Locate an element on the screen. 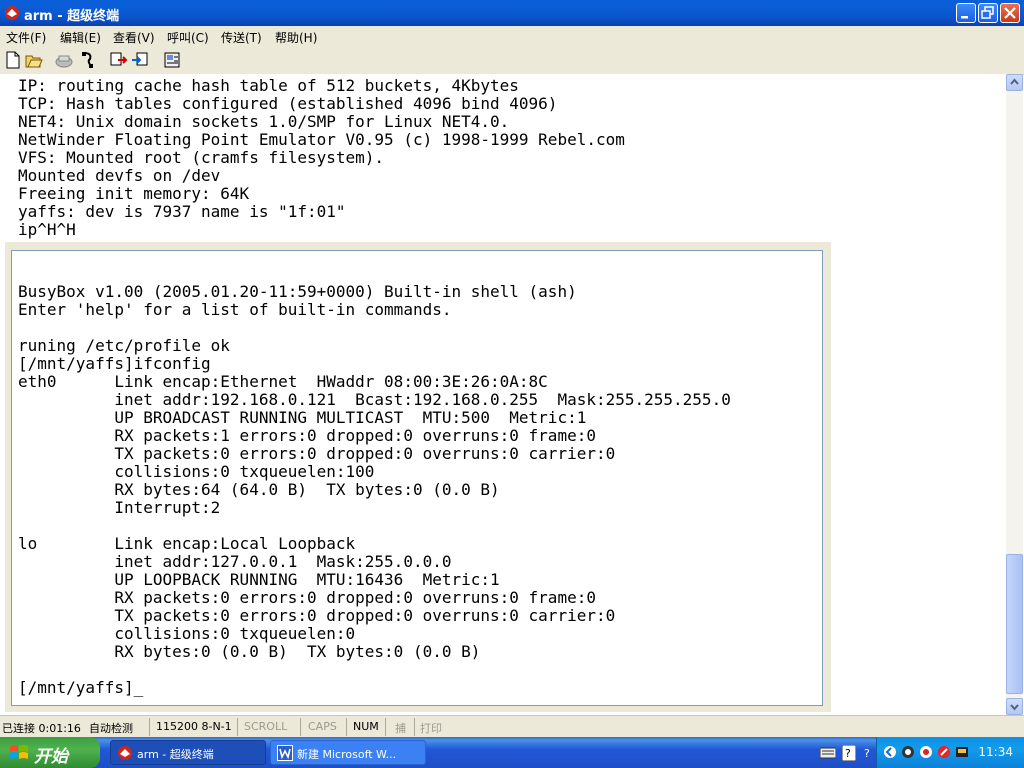  info-icon: ? is located at coordinates (868, 753).